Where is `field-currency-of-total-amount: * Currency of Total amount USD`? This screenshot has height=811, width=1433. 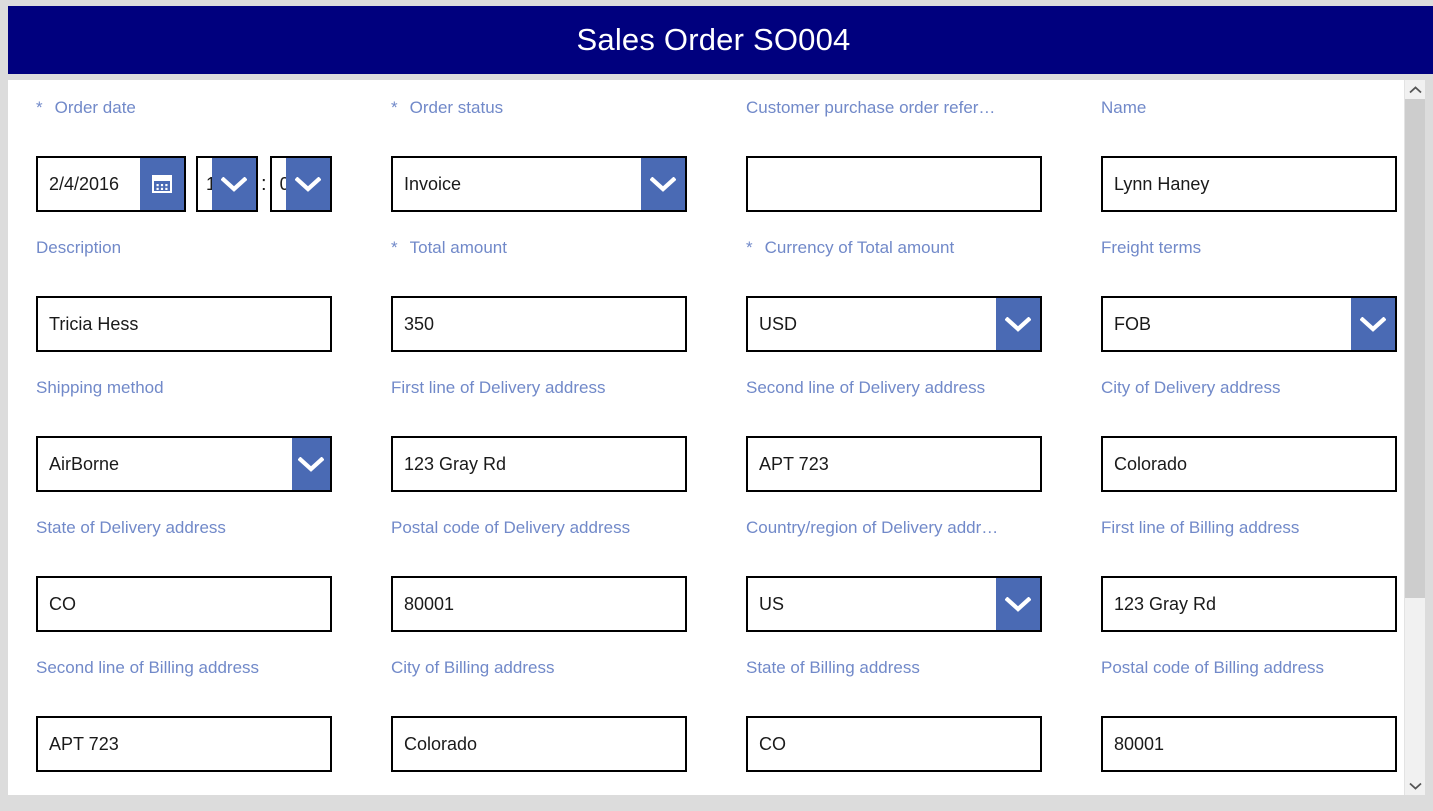
field-currency-of-total-amount: * Currency of Total amount USD is located at coordinates (923, 308).